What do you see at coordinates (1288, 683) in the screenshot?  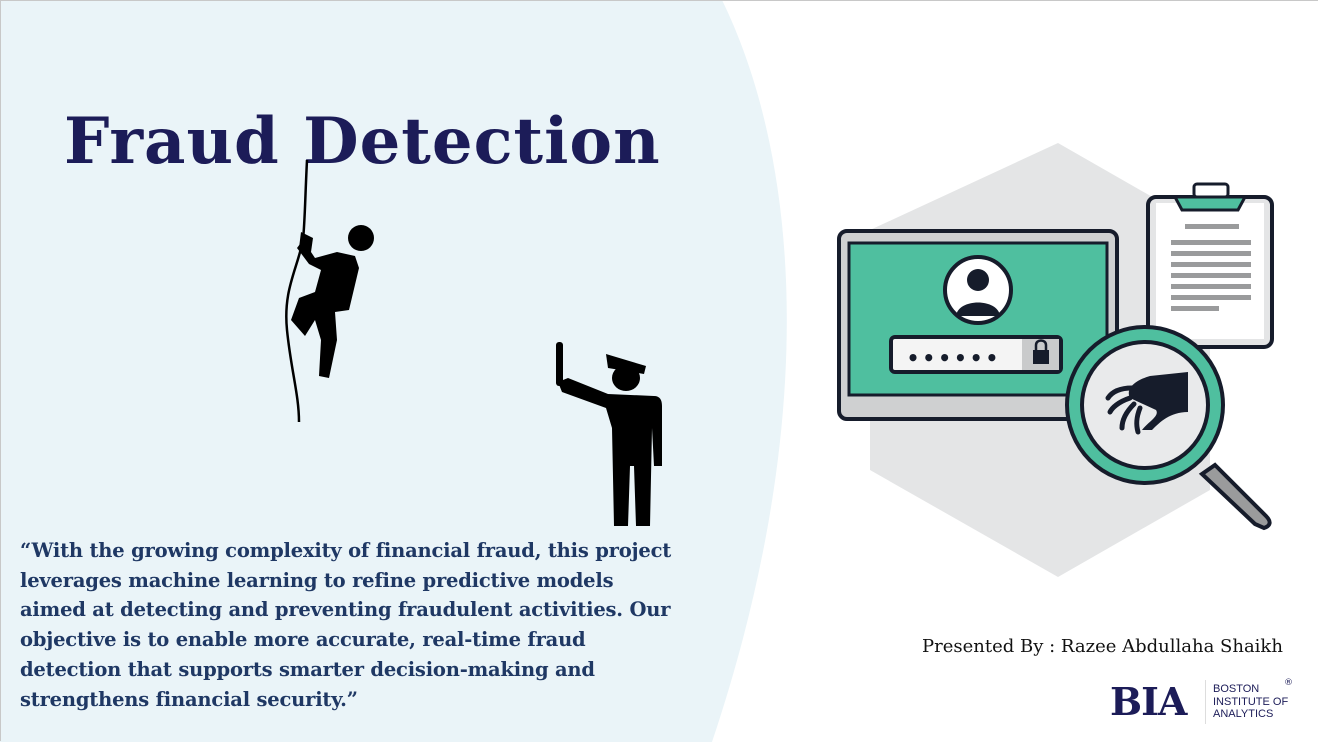 I see `registered-icon: ®` at bounding box center [1288, 683].